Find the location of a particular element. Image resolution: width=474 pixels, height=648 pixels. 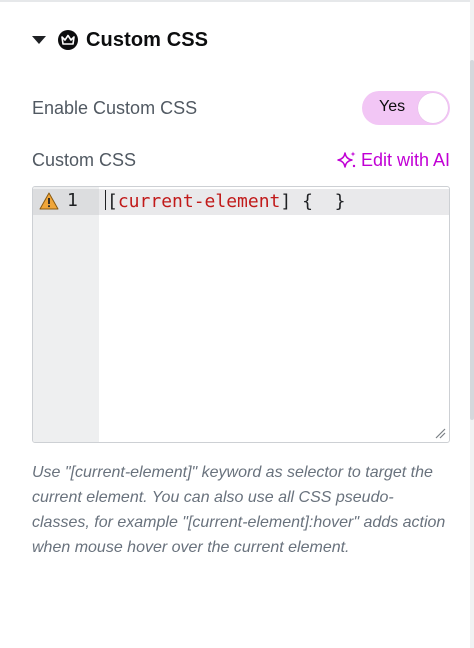

resize-handle-icon is located at coordinates (440, 433).